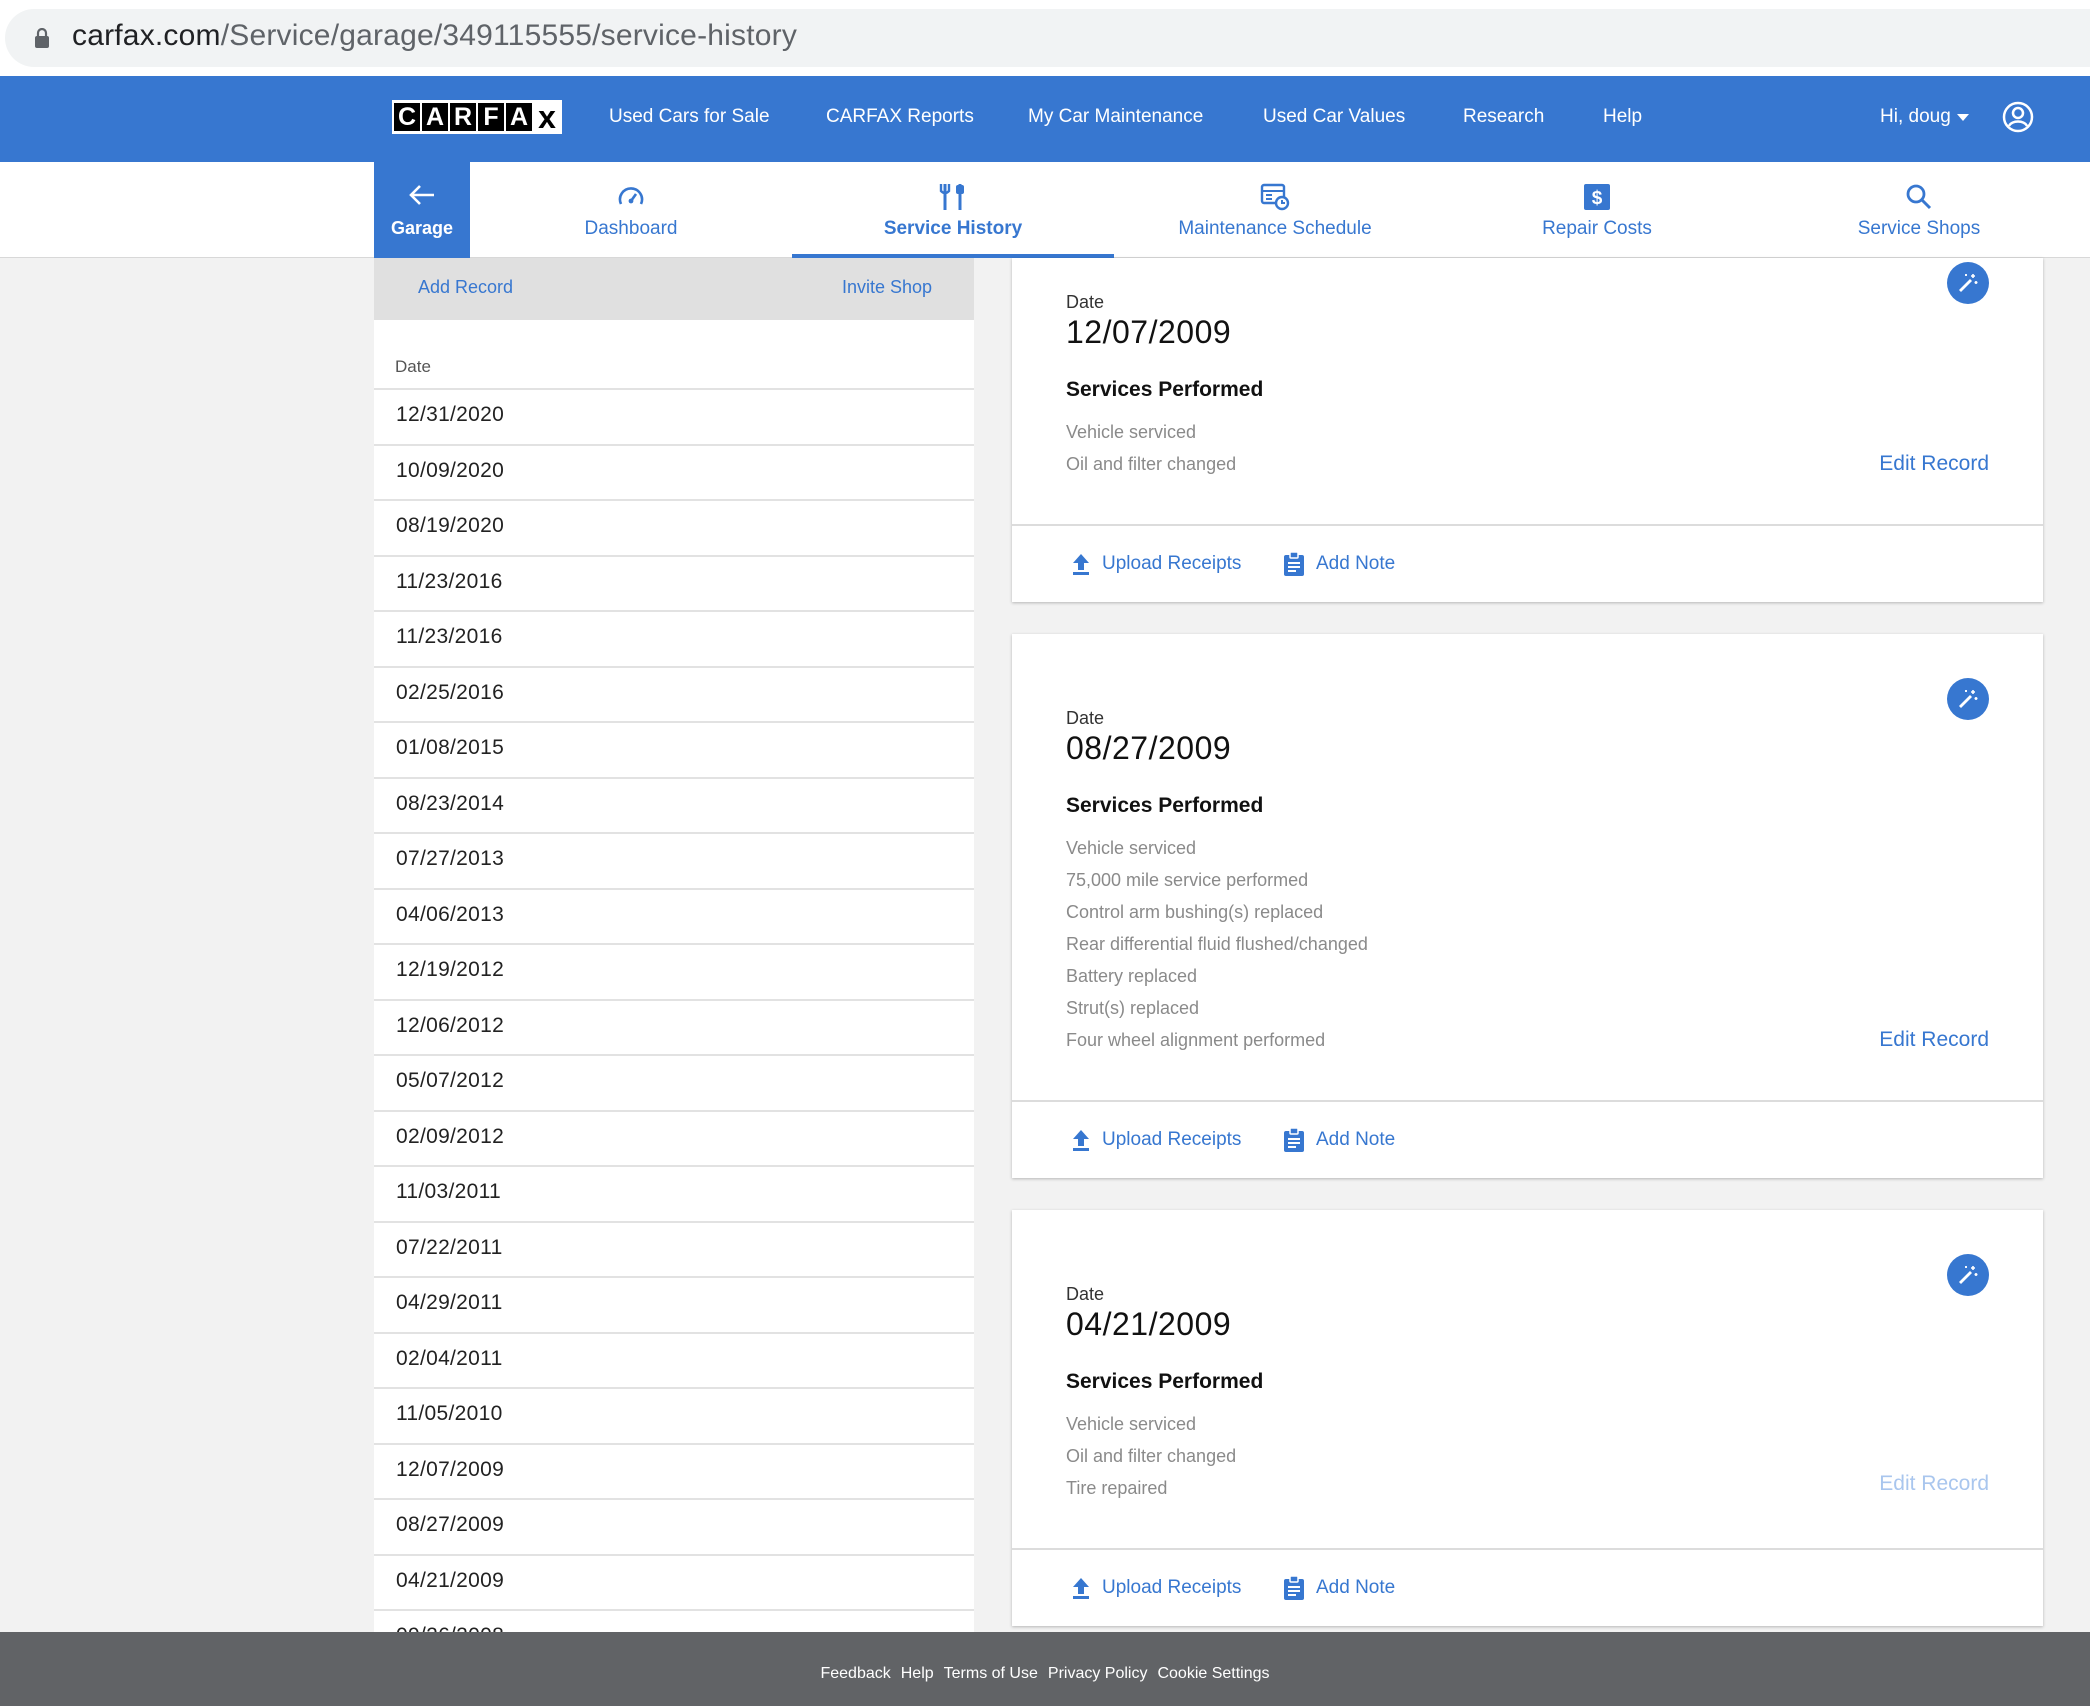 Image resolution: width=2090 pixels, height=1706 pixels. I want to click on nav-carfax-reports: CARFAX Reports, so click(900, 117).